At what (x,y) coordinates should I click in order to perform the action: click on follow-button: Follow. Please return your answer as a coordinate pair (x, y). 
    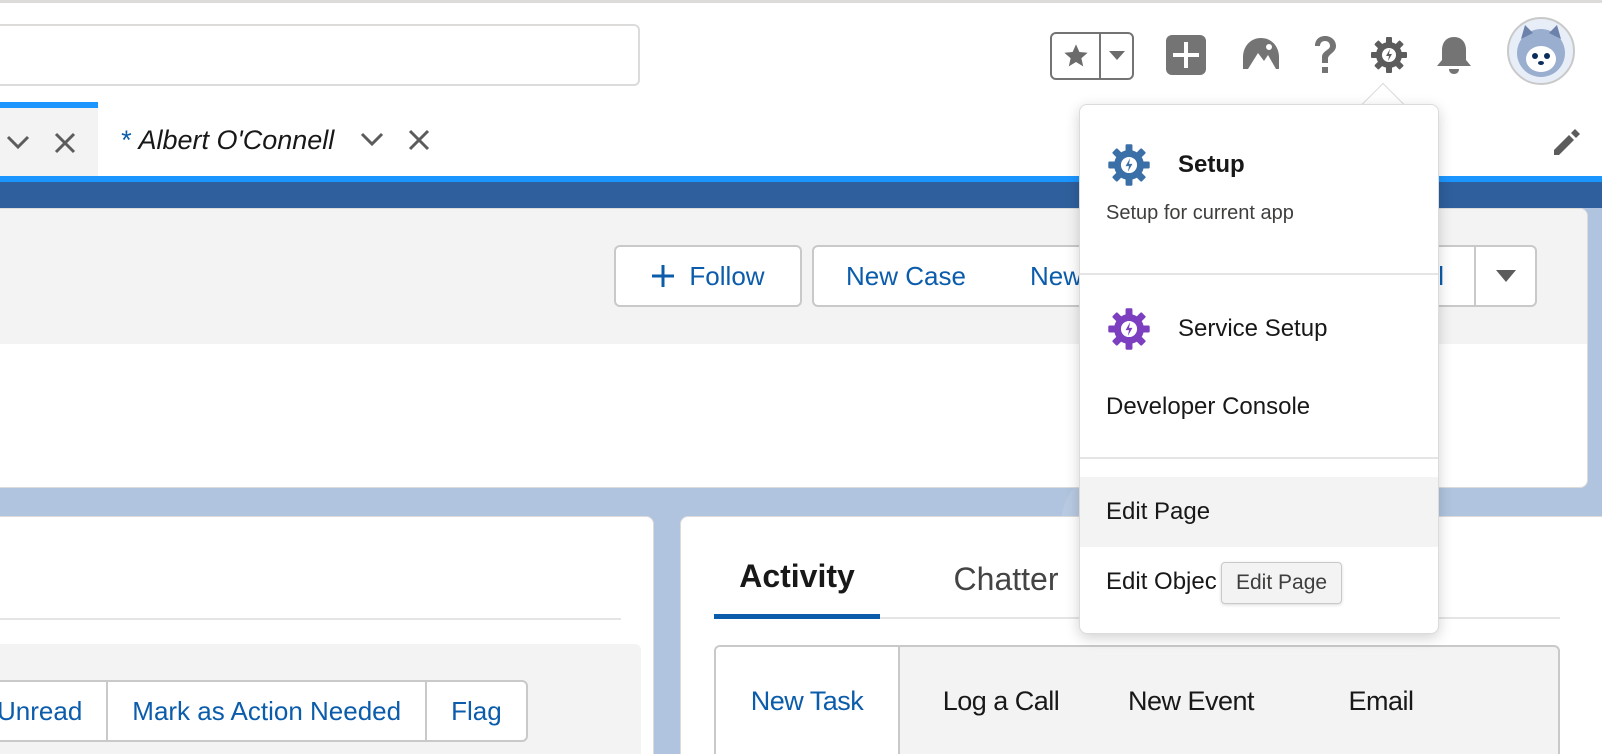
    Looking at the image, I should click on (708, 276).